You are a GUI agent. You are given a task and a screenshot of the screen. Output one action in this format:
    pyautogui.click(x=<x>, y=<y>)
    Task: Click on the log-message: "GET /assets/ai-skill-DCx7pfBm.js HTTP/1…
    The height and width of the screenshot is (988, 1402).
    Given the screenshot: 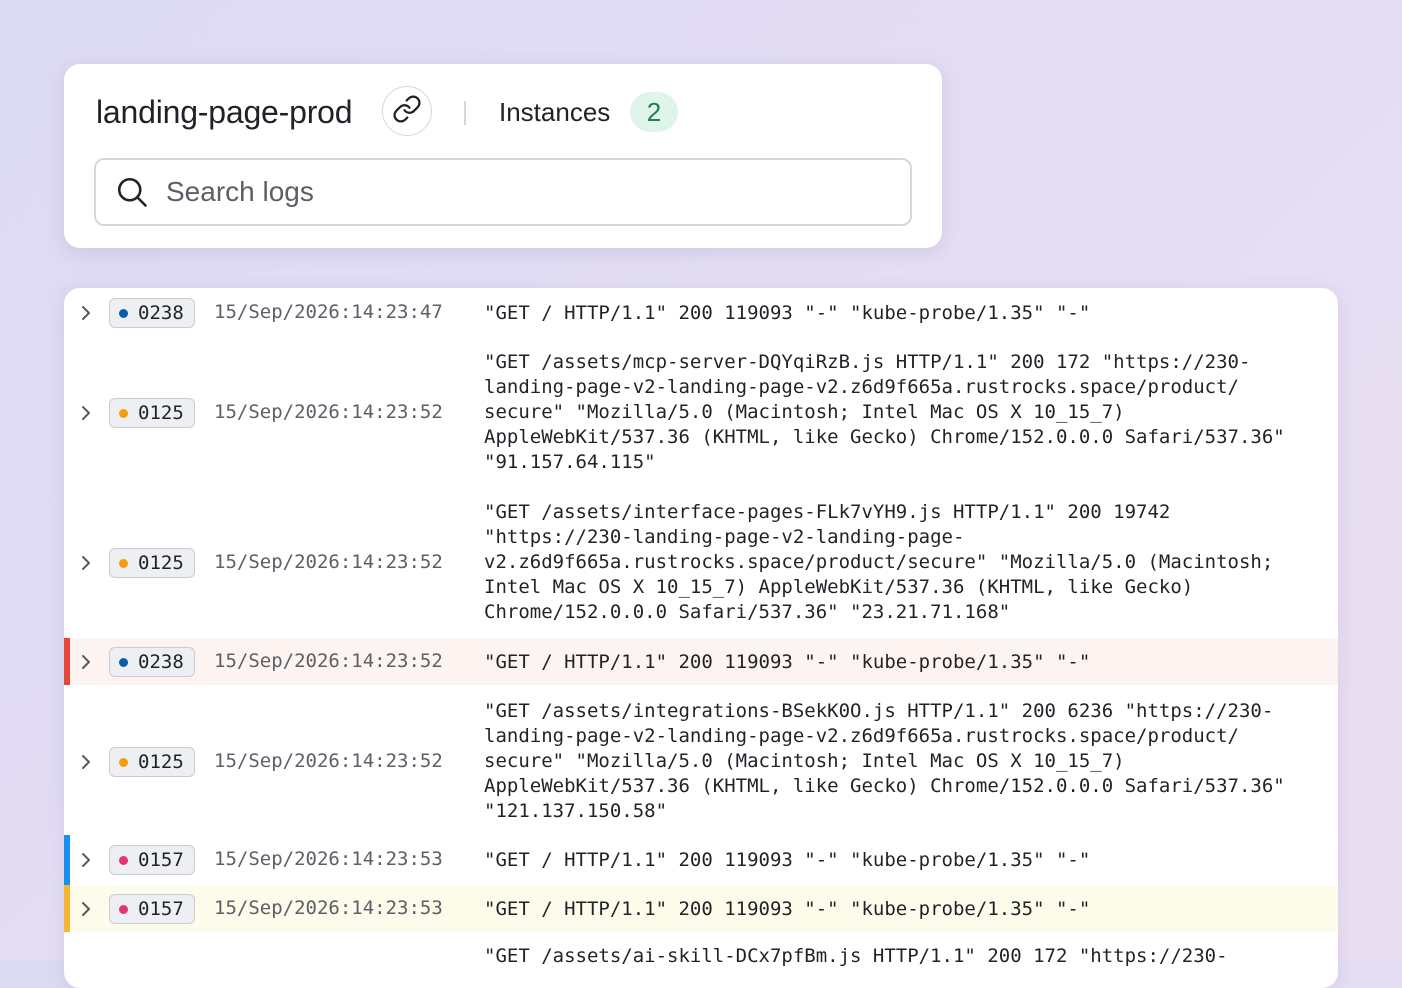 What is the action you would take?
    pyautogui.click(x=856, y=956)
    